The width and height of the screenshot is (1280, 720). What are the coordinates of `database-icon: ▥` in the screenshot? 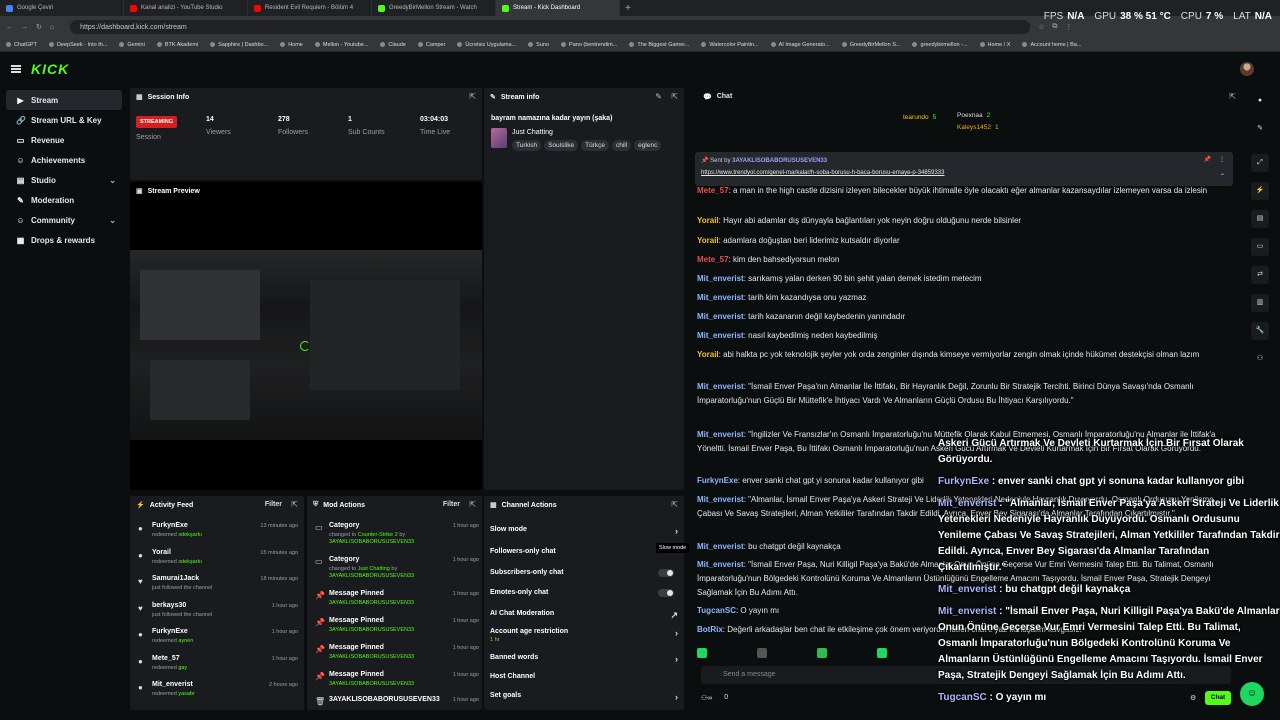 It's located at (1260, 303).